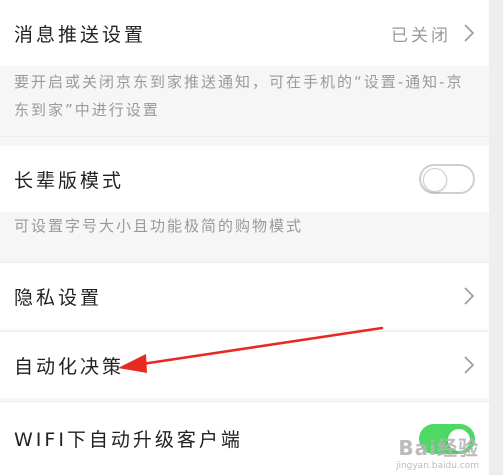  I want to click on toggle-knob, so click(435, 180).